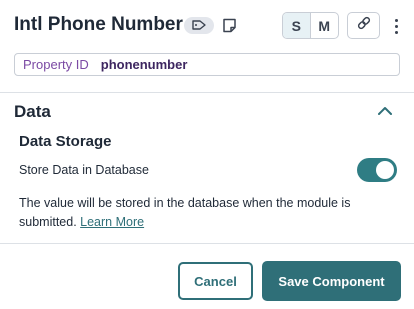  What do you see at coordinates (207, 64) in the screenshot?
I see `property-id-field: Property ID phonenumber` at bounding box center [207, 64].